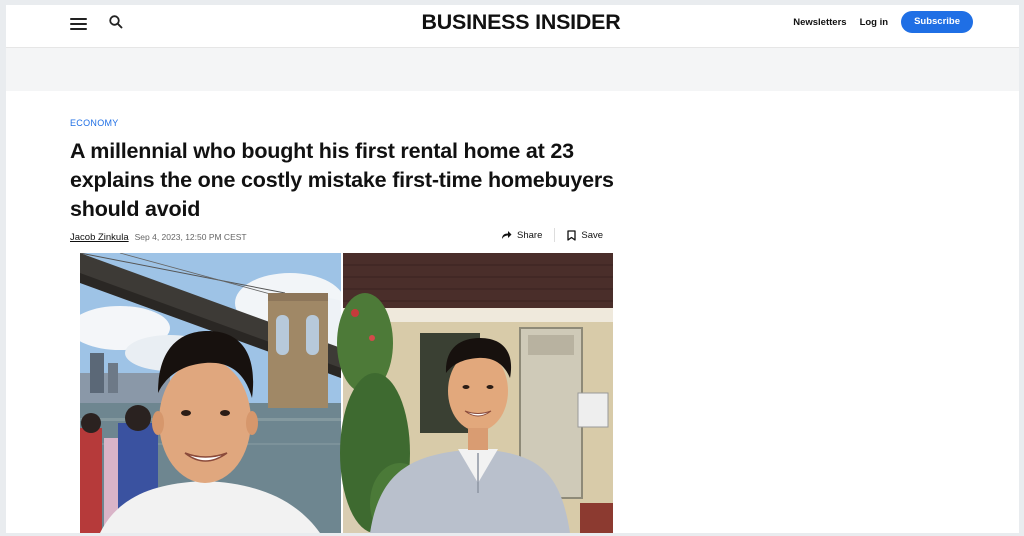  What do you see at coordinates (80, 24) in the screenshot?
I see `hamburger-menu-icon` at bounding box center [80, 24].